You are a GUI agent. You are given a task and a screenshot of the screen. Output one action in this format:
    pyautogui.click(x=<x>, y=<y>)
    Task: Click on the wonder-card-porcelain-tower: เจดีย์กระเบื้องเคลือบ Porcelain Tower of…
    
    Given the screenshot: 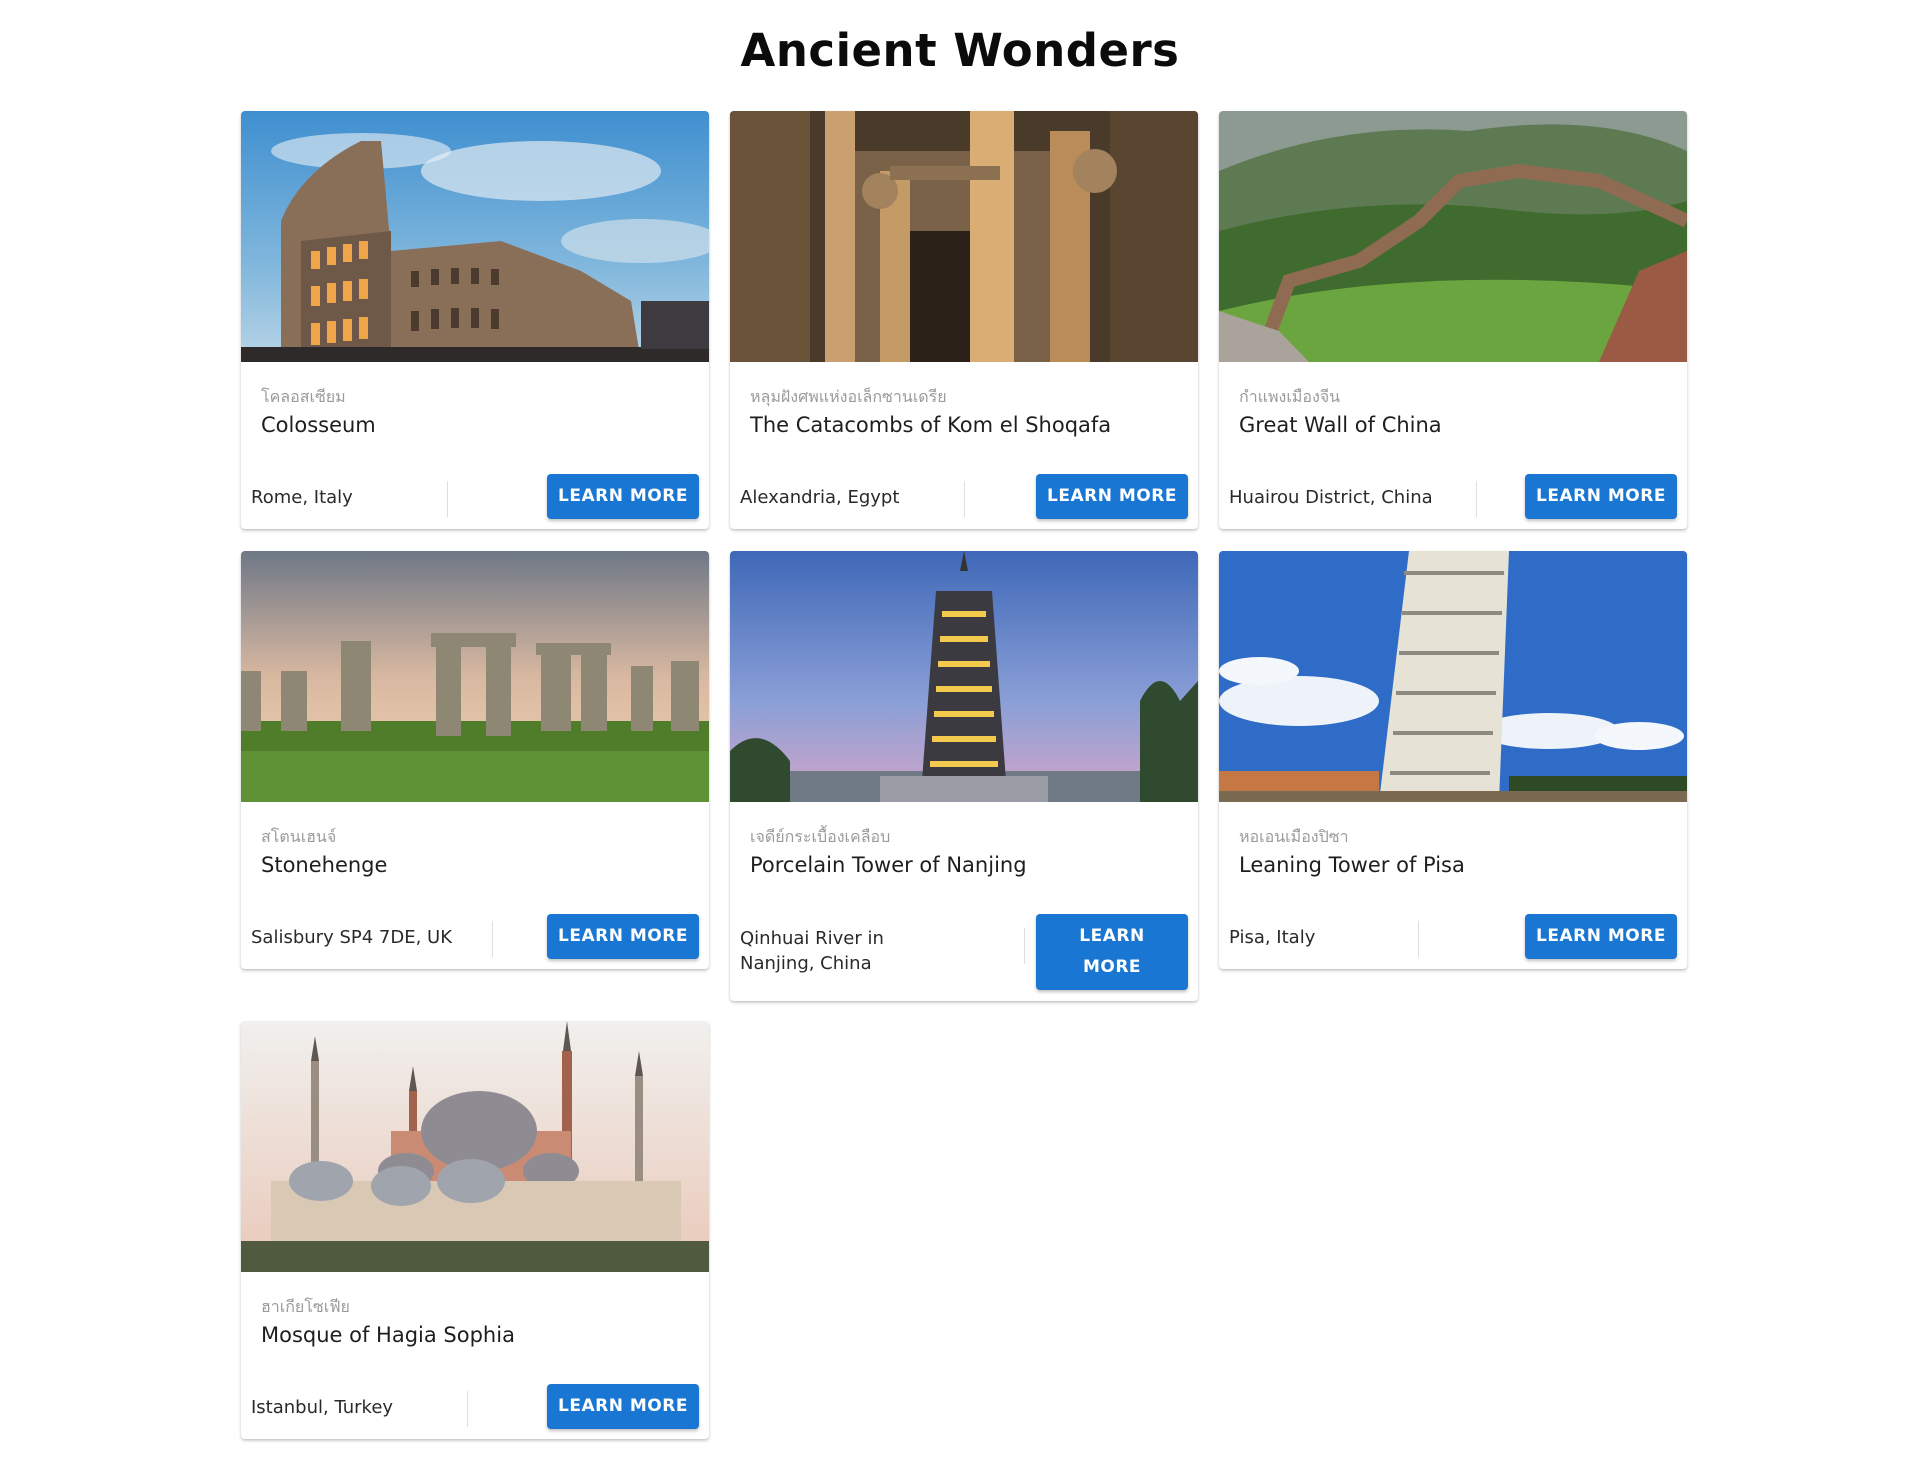 What is the action you would take?
    pyautogui.click(x=964, y=776)
    